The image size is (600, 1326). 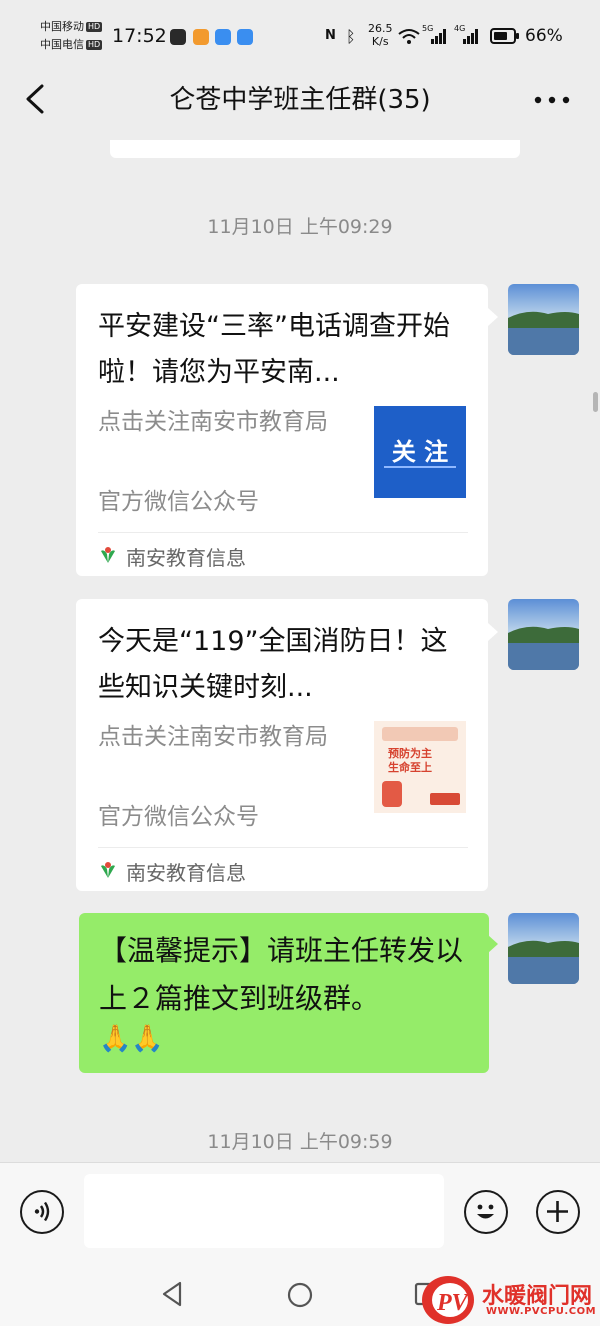 I want to click on more-functions-button, so click(x=558, y=1212).